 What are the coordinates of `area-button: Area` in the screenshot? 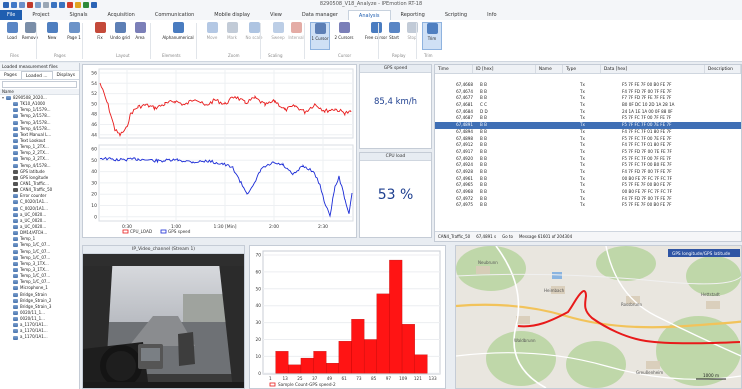 It's located at (140, 36).